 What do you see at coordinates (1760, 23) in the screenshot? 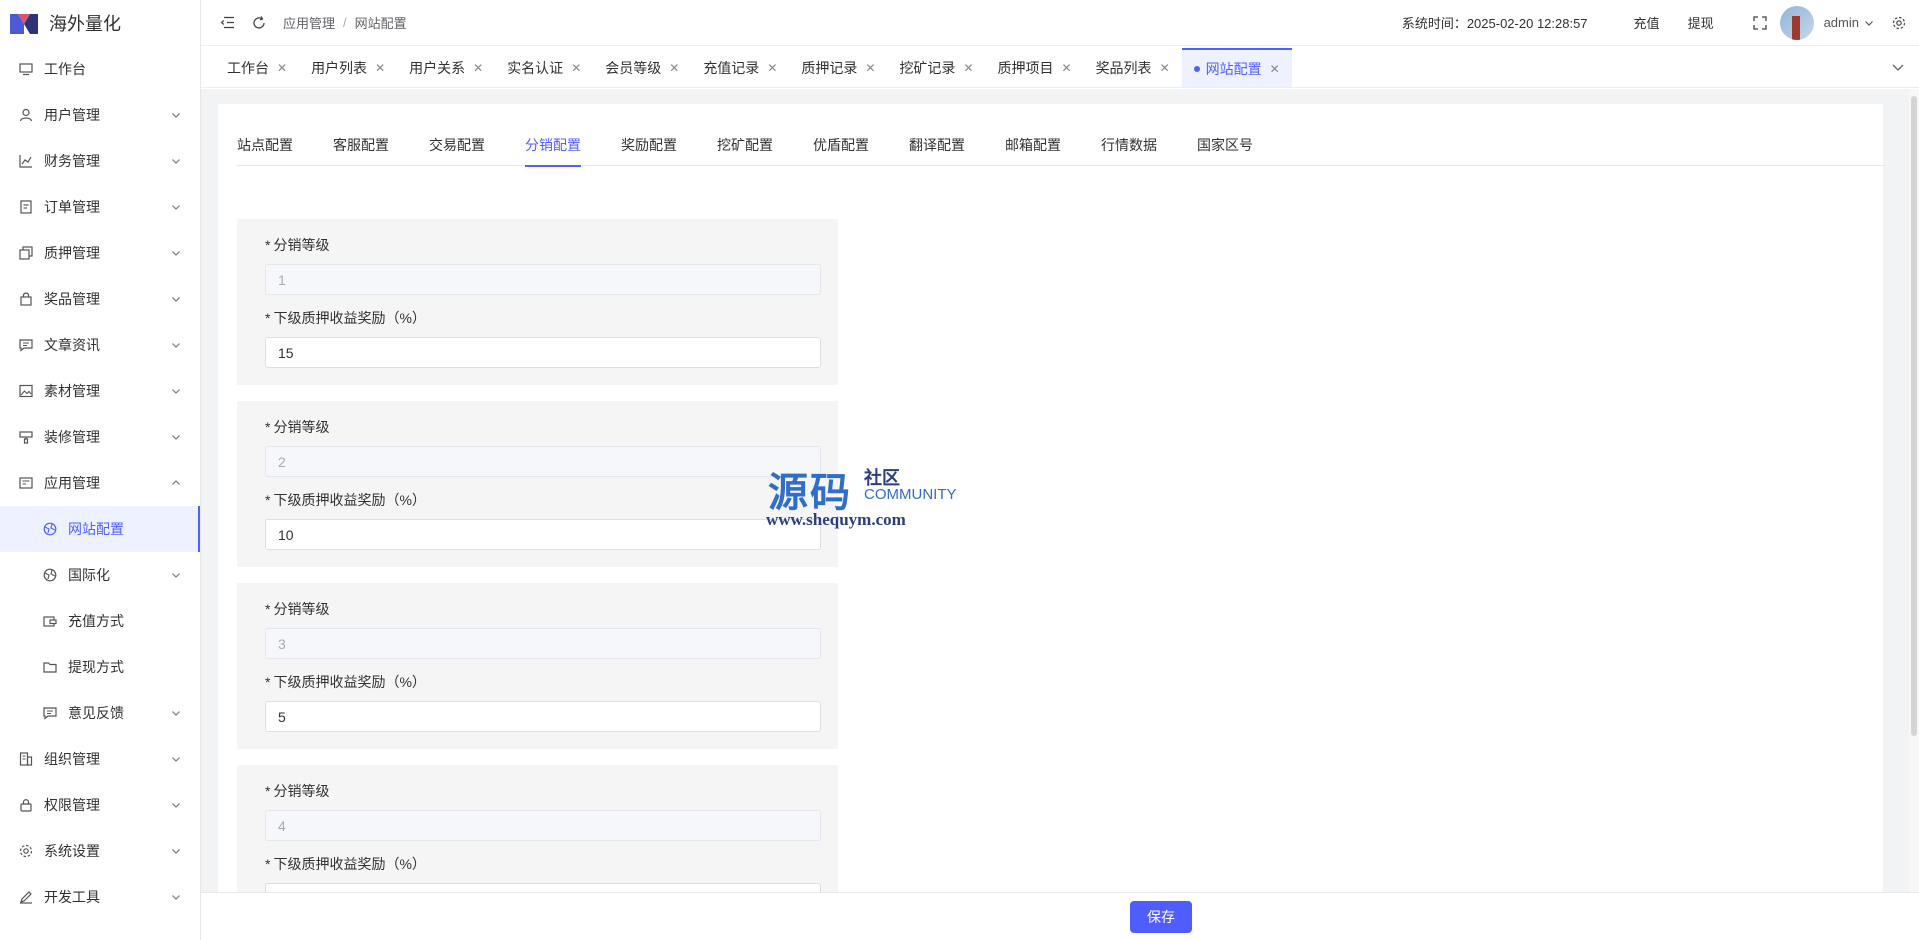
I see `fullscreen-icon` at bounding box center [1760, 23].